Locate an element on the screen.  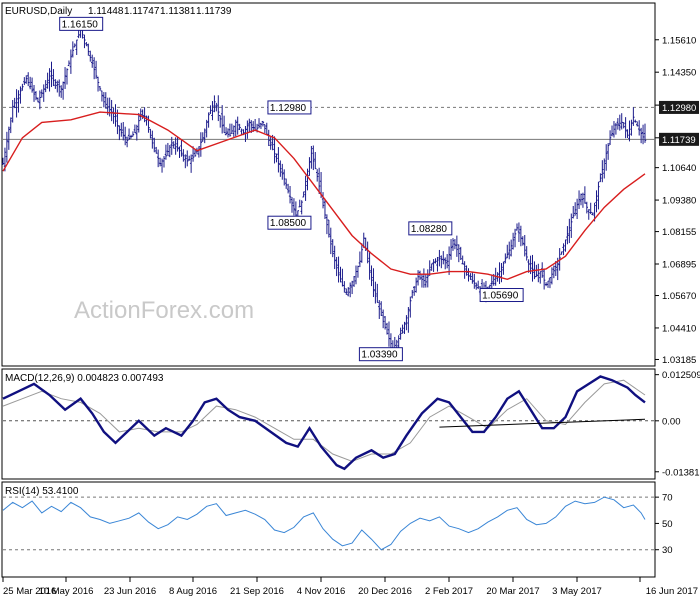
price-ytick-label: 1.08155 is located at coordinates (679, 232).